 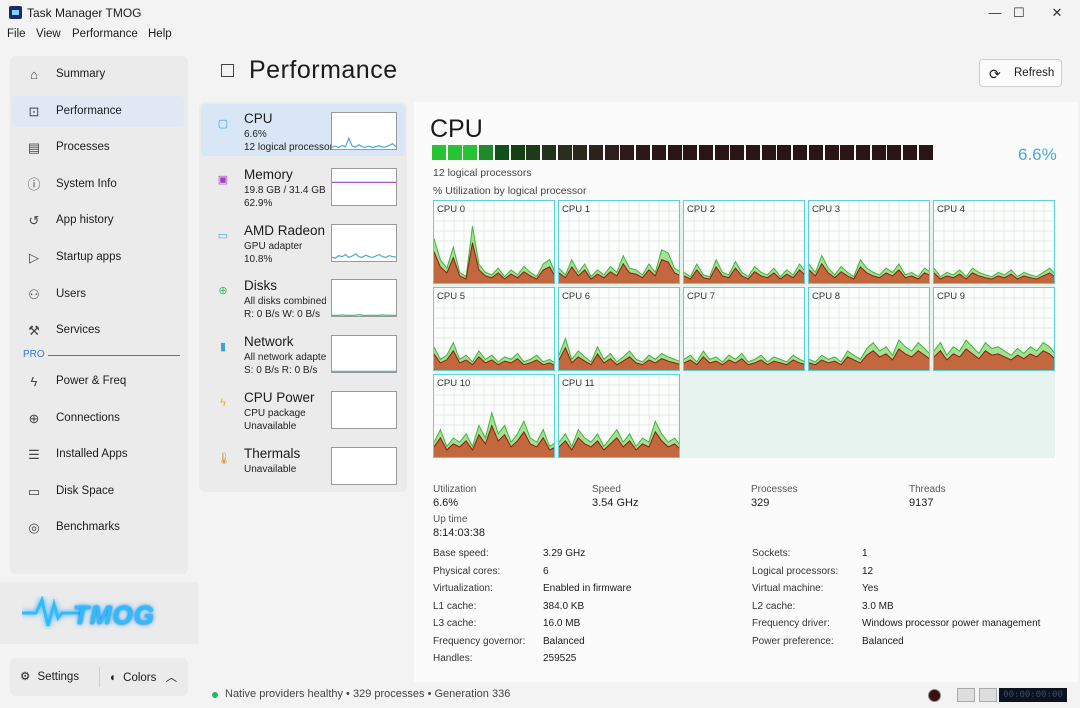 I want to click on sidebar-item-label: Disk Space, so click(x=85, y=490).